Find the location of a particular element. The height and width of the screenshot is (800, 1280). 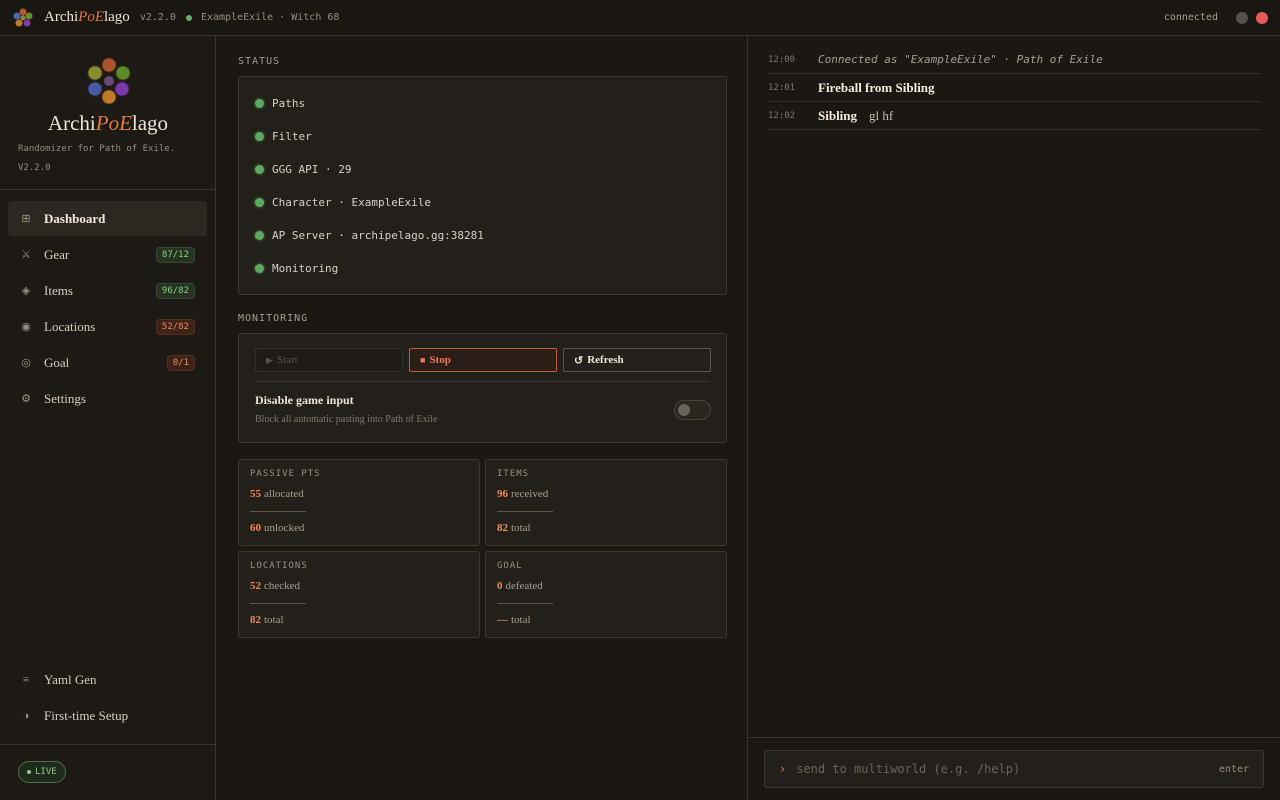

passive-points-card: PASSIVE PTS 55 allocated 60 unlocked is located at coordinates (359, 502).